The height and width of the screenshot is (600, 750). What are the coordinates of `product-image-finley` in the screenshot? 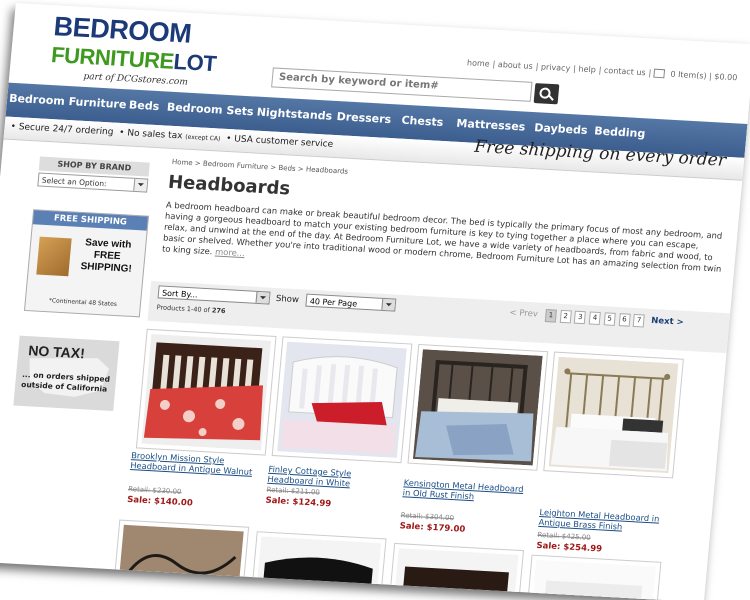 It's located at (342, 400).